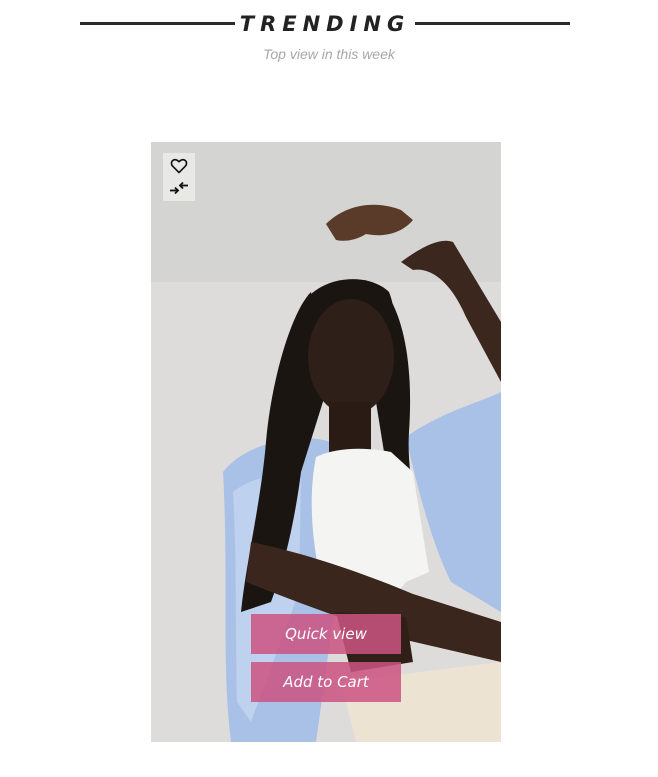 This screenshot has width=658, height=777. What do you see at coordinates (492, 23) in the screenshot?
I see `title-divider-right` at bounding box center [492, 23].